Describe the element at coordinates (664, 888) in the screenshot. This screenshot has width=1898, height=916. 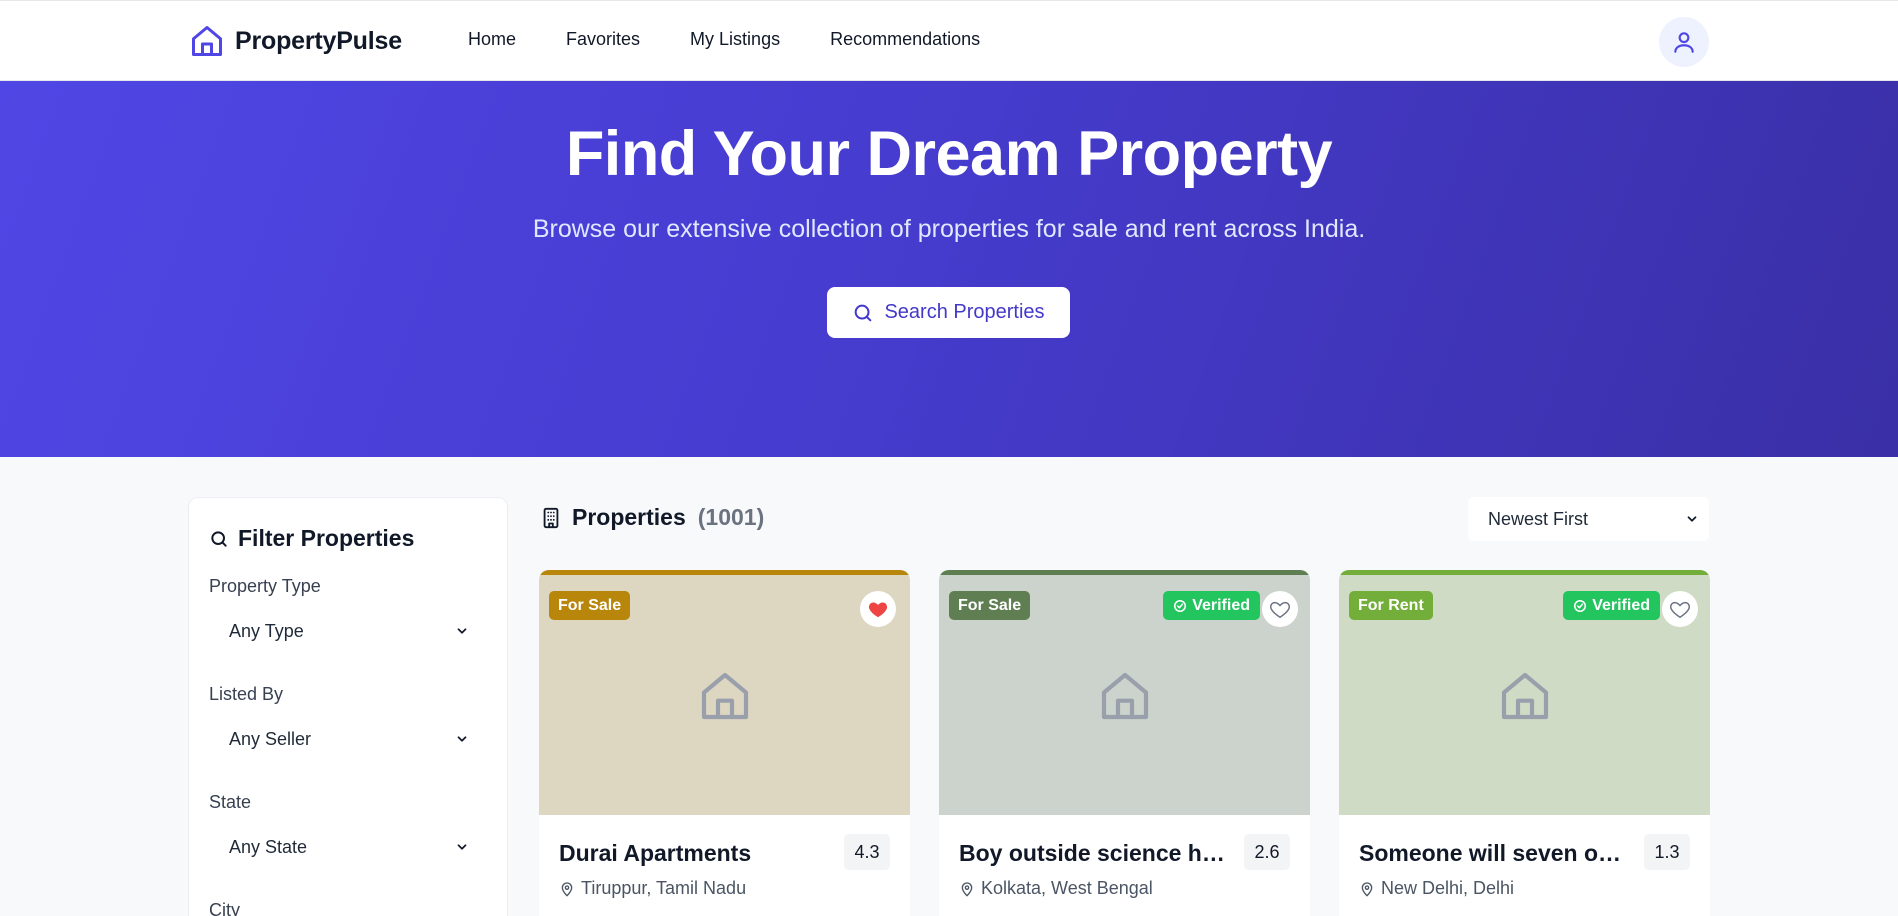
I see `location-text: Tiruppur, Tamil Nadu` at that location.